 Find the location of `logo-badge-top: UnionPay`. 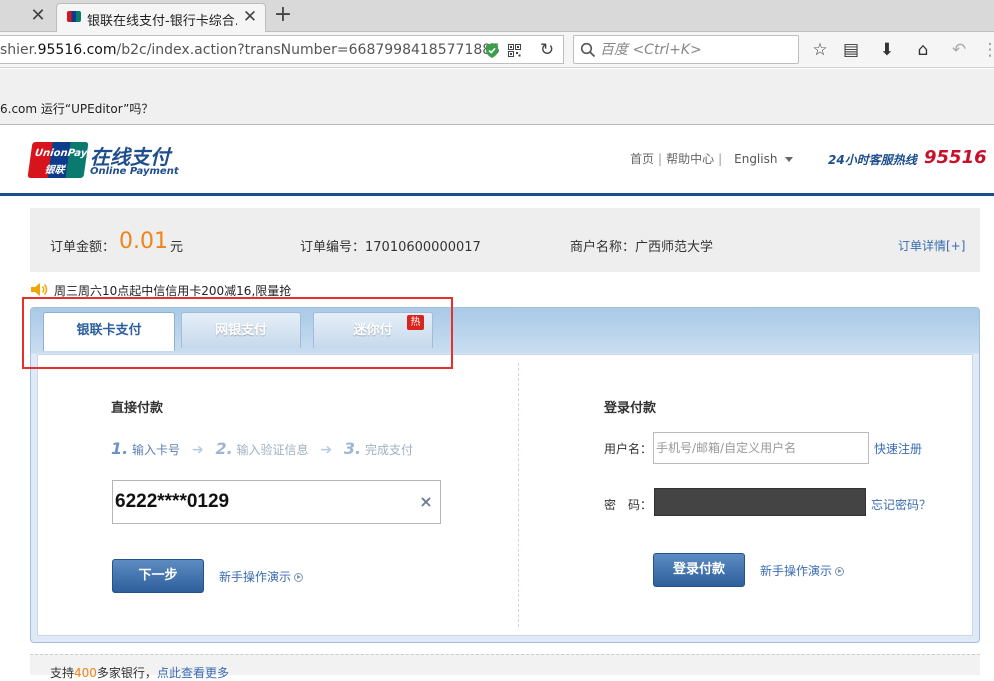

logo-badge-top: UnionPay is located at coordinates (61, 153).